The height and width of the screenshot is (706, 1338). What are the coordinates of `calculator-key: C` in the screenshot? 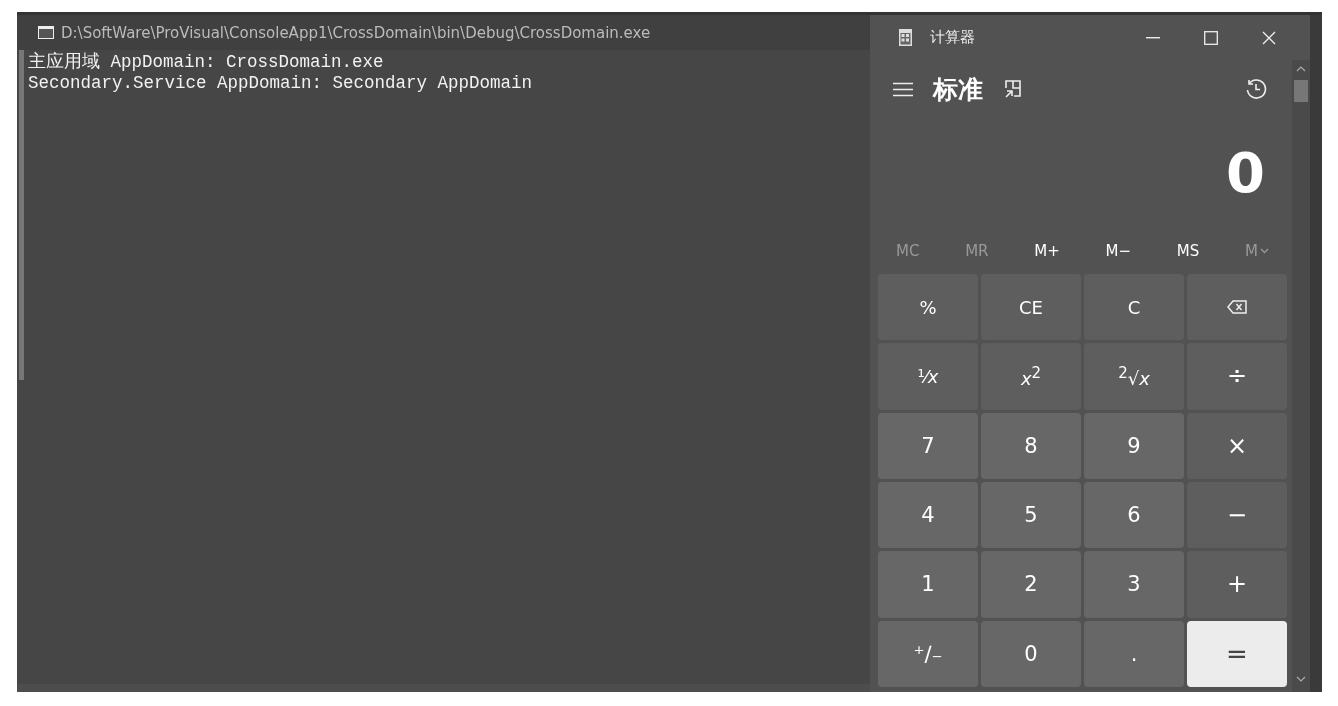 It's located at (1134, 307).